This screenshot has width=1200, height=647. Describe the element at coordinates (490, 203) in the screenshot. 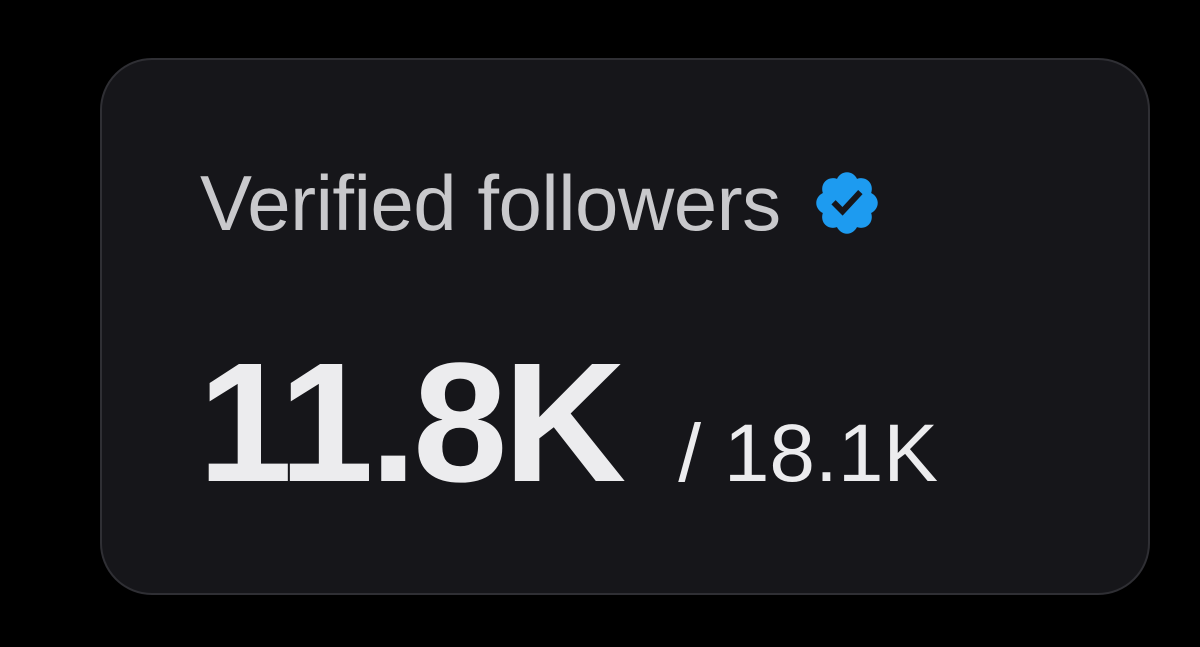

I see `card-title: Verified followers` at that location.